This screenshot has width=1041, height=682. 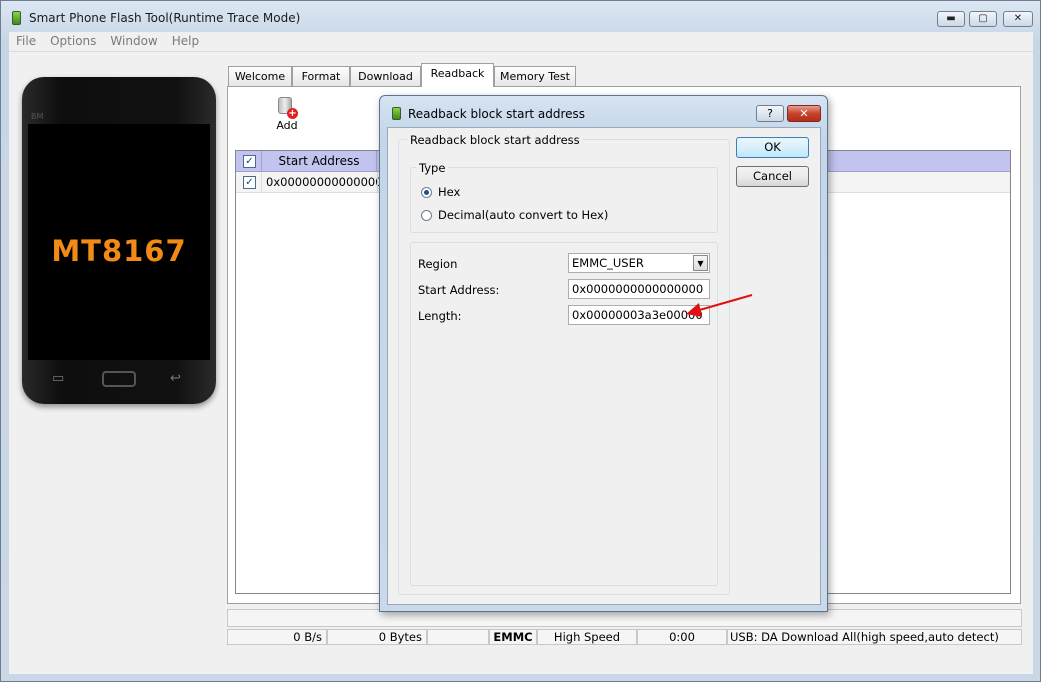 I want to click on length-input: 0x00000003a3e00000, so click(x=639, y=315).